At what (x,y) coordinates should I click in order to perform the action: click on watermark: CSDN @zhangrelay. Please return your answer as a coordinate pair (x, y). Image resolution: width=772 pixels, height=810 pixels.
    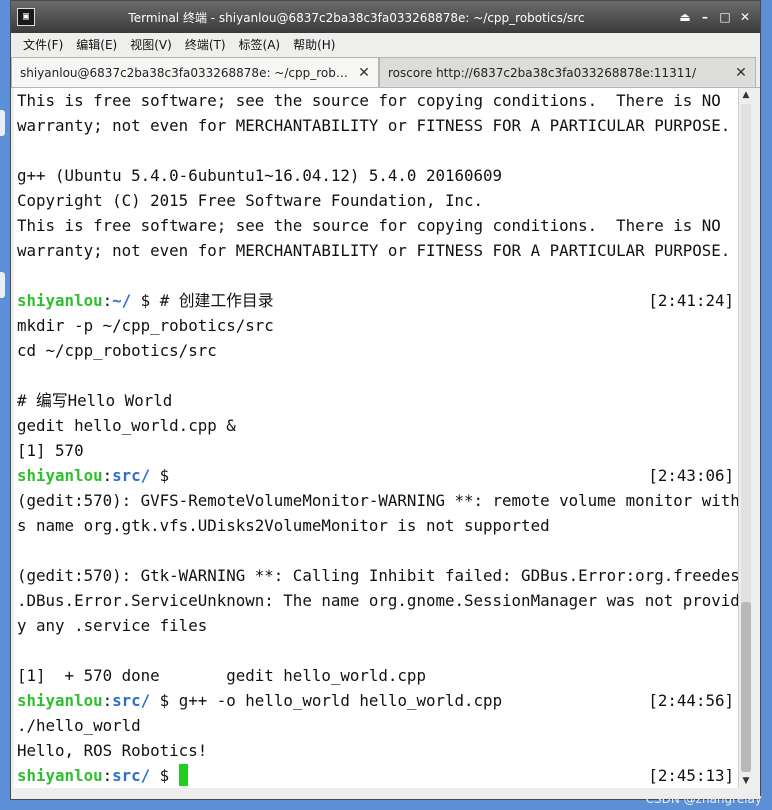
    Looking at the image, I should click on (703, 799).